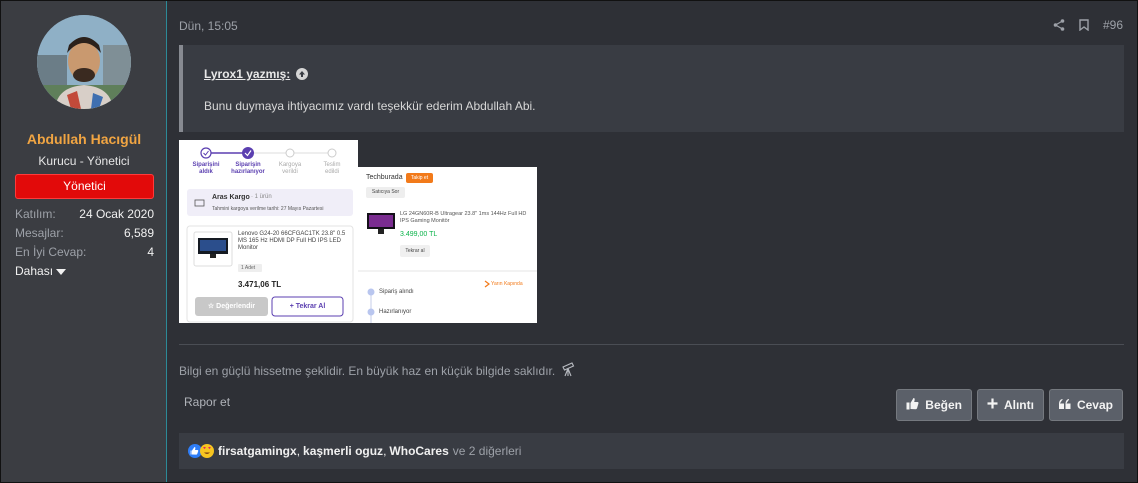  I want to click on quote-label: Alıntı, so click(1018, 405).